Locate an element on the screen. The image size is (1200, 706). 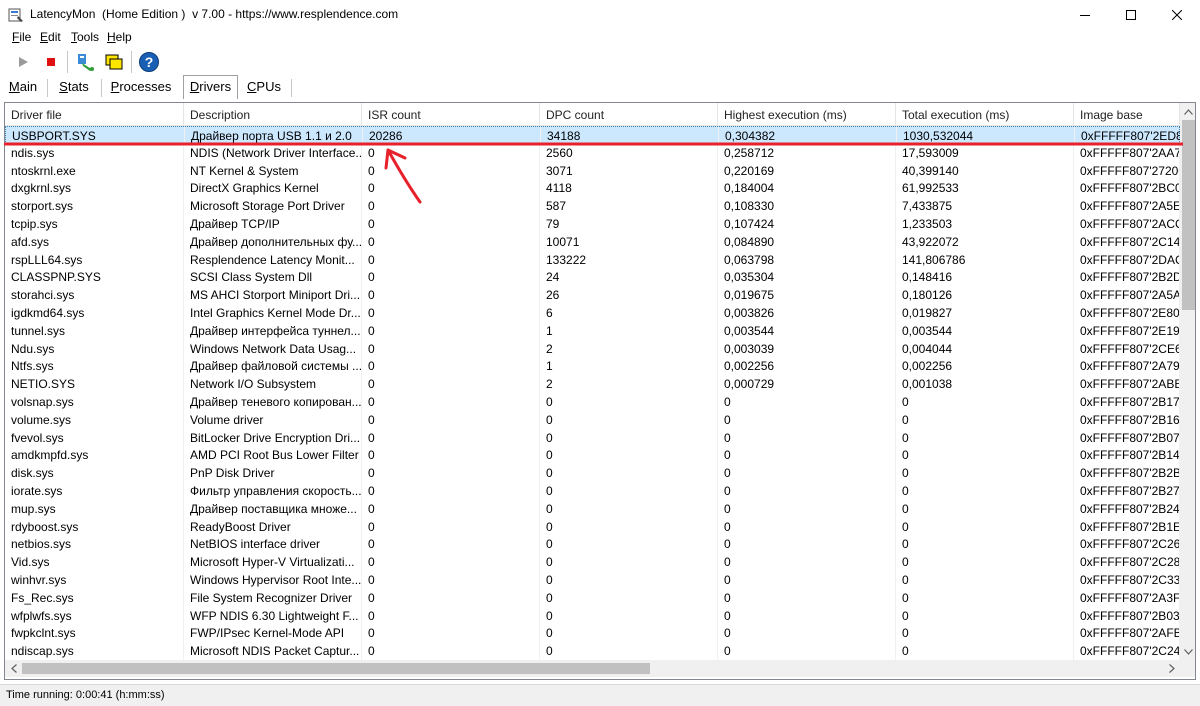
column-header: Total execution (ms) is located at coordinates (985, 114).